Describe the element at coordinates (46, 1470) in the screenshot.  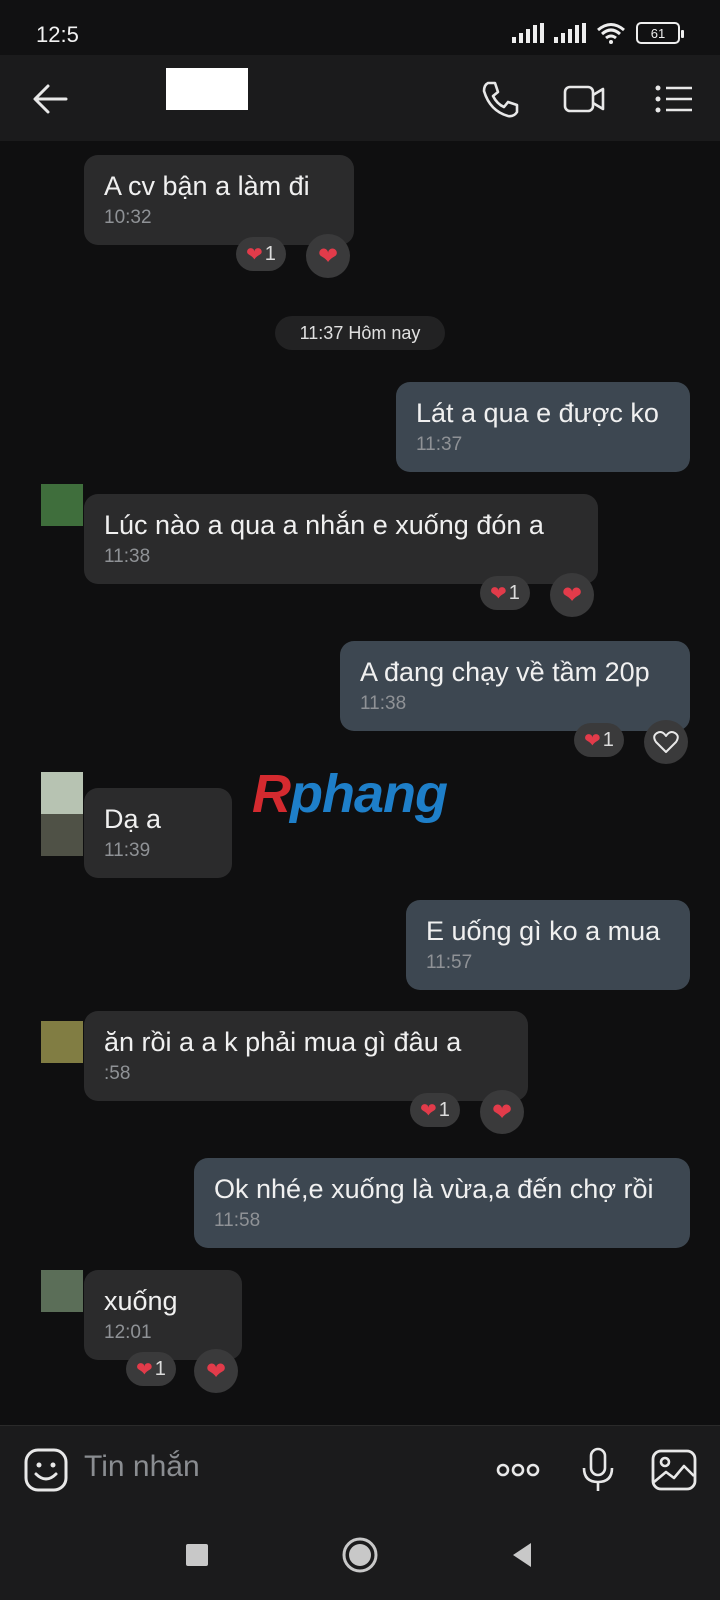
I see `sticker-smile-icon` at that location.